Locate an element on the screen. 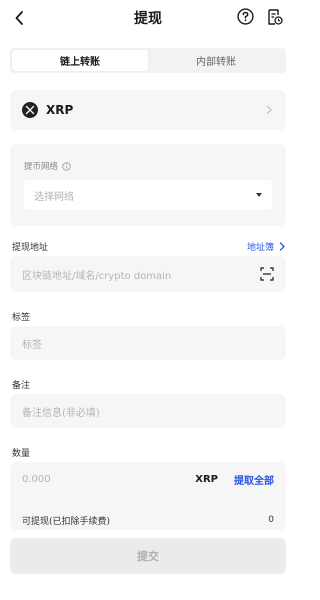 This screenshot has width=320, height=600. network-placeholder: 选择网络 is located at coordinates (54, 197).